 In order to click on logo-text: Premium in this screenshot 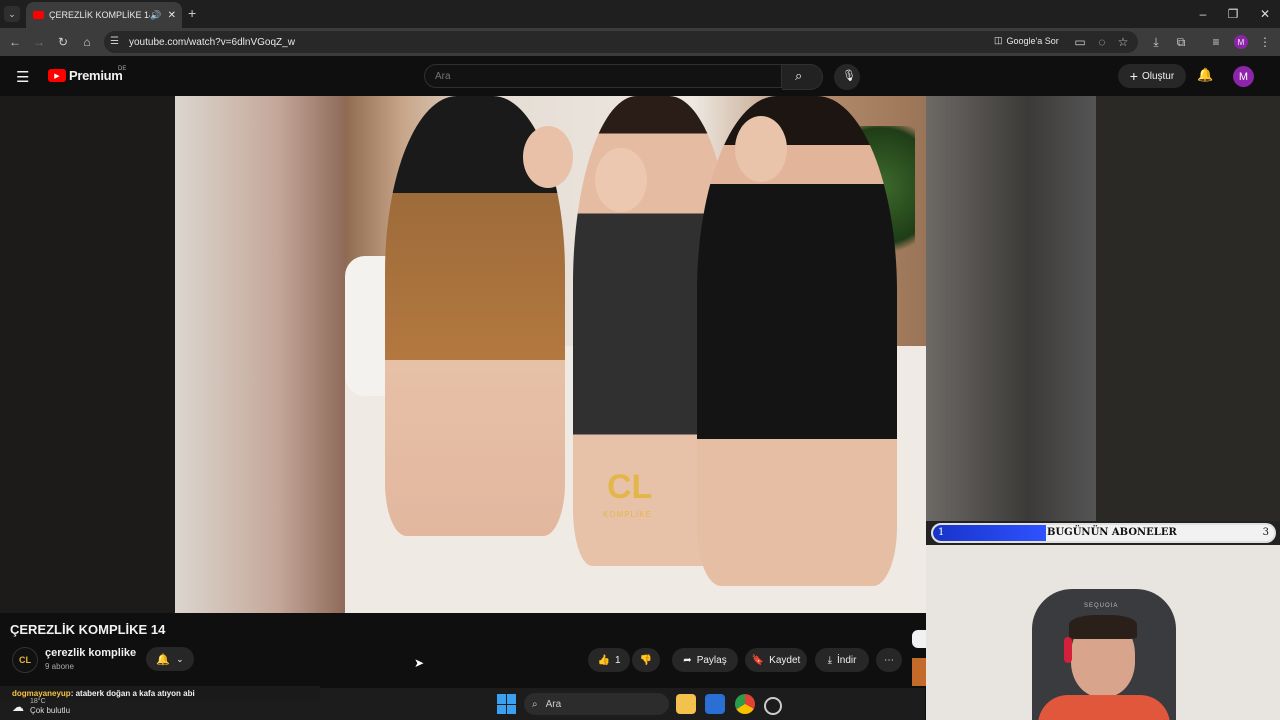, I will do `click(96, 75)`.